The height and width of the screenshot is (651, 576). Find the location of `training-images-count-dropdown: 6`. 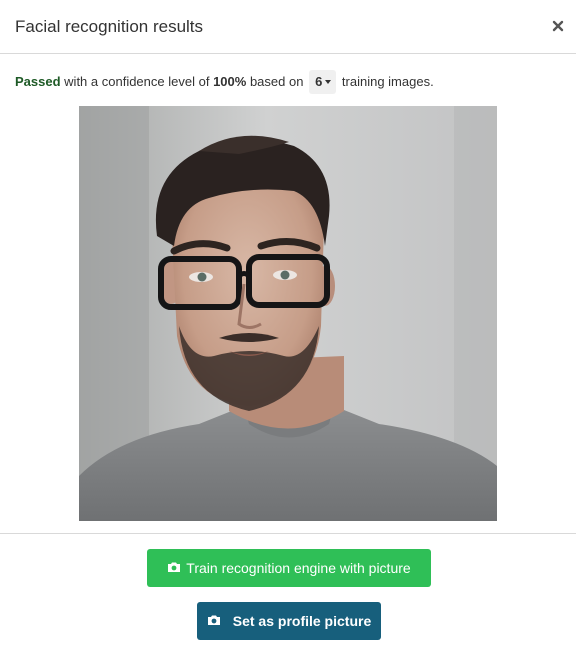

training-images-count-dropdown: 6 is located at coordinates (323, 81).